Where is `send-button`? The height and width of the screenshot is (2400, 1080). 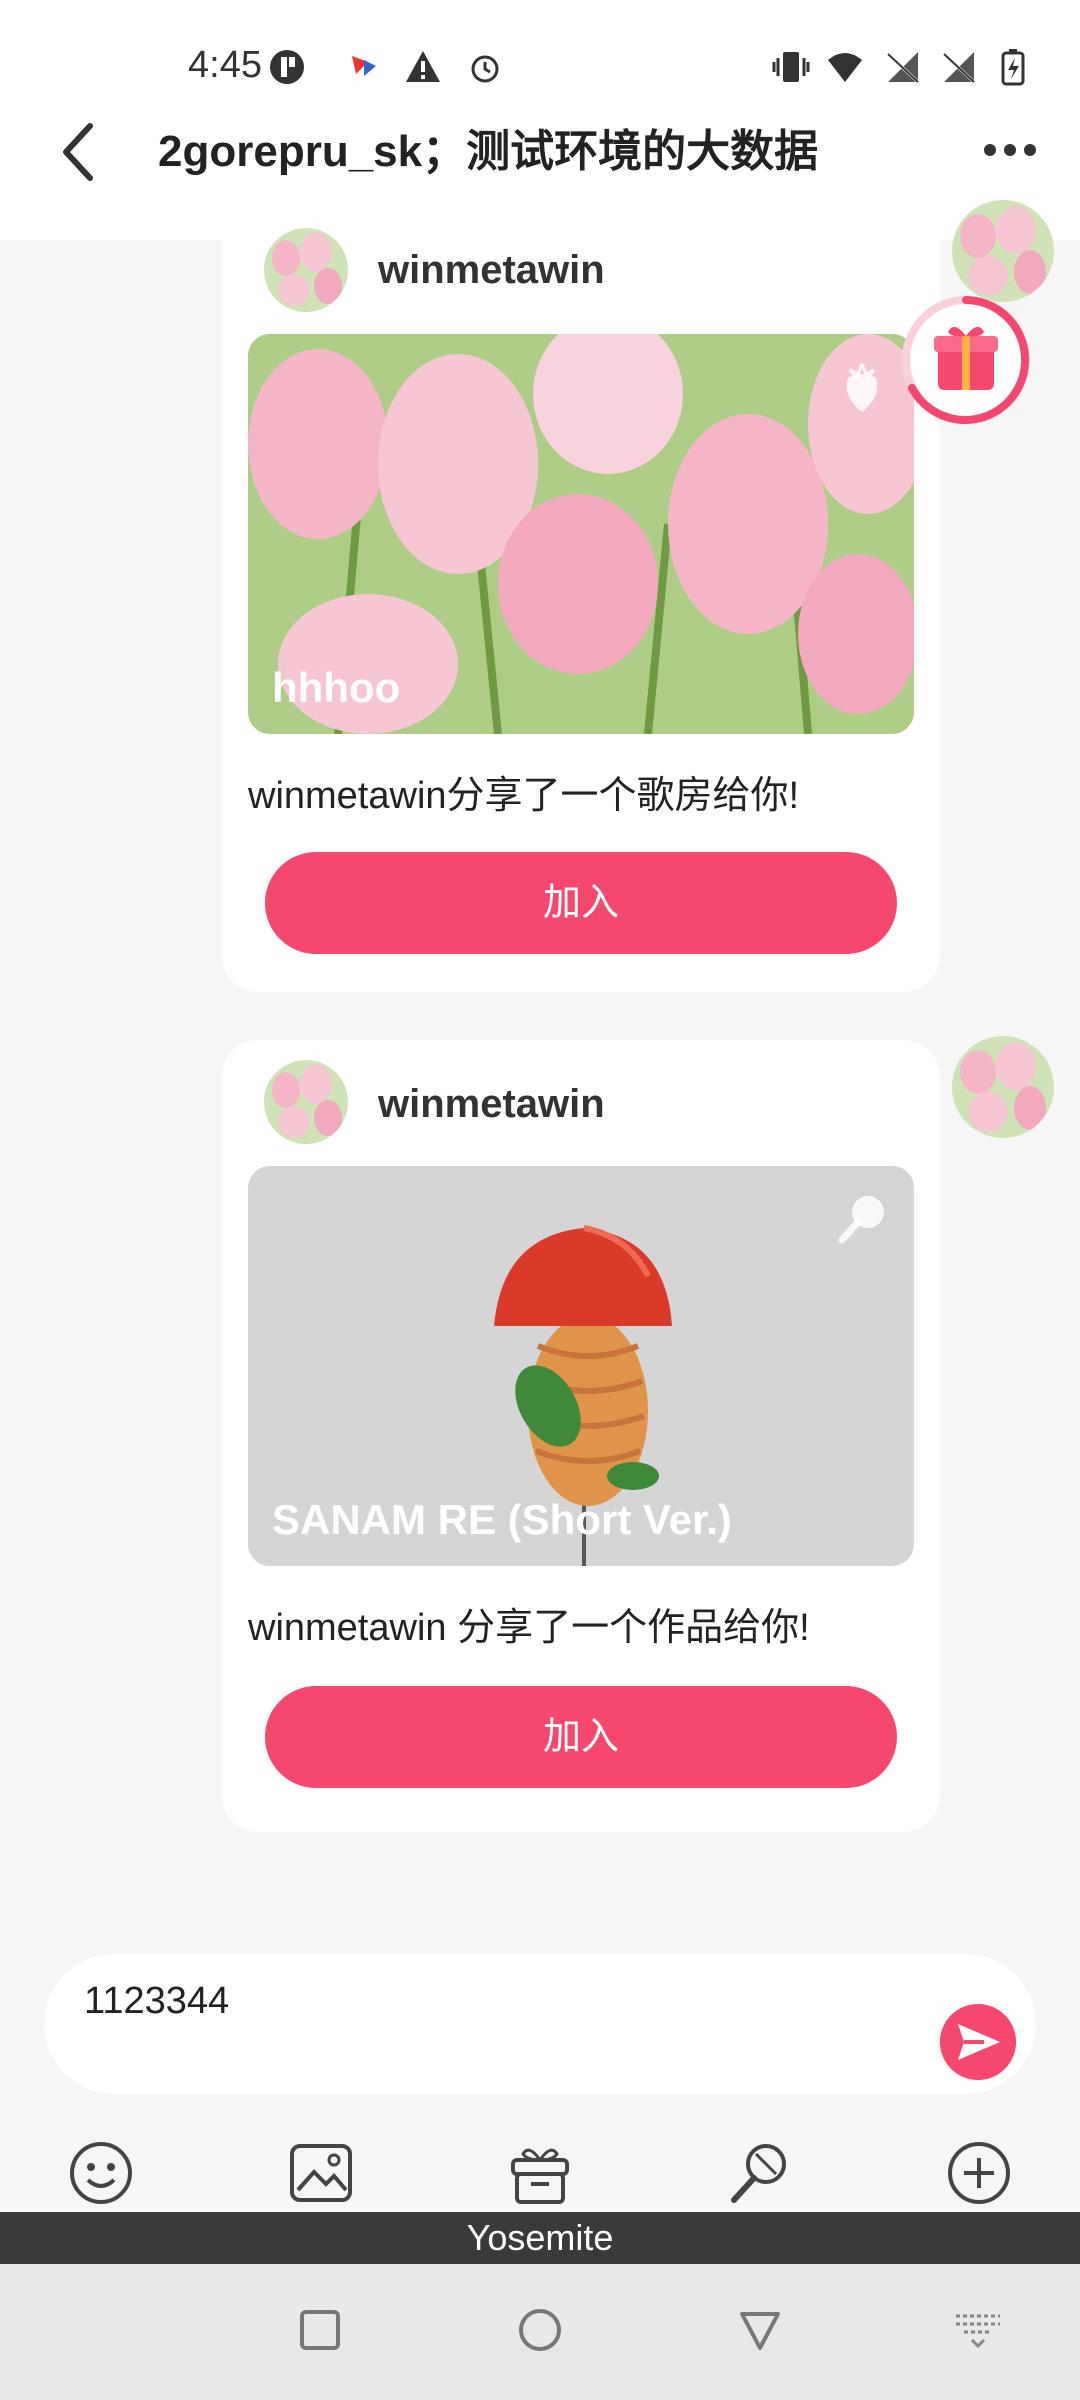 send-button is located at coordinates (978, 2042).